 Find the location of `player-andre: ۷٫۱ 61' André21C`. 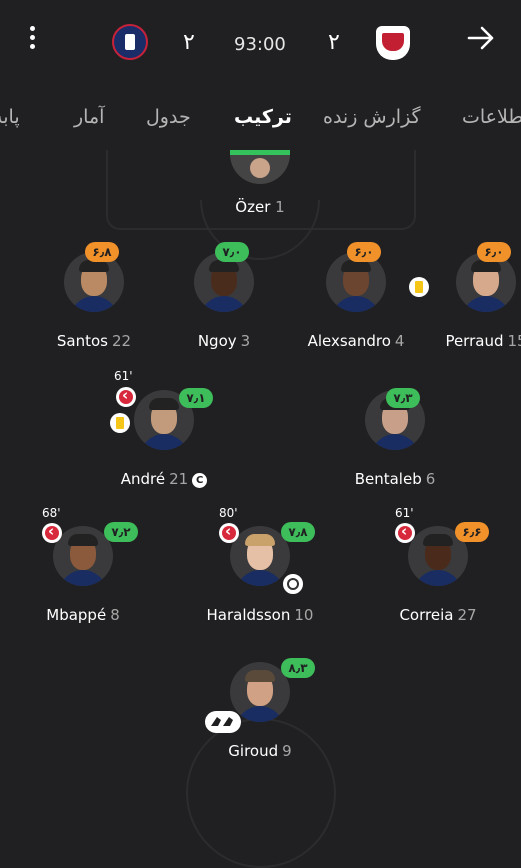

player-andre: ۷٫۱ 61' André21C is located at coordinates (164, 439).